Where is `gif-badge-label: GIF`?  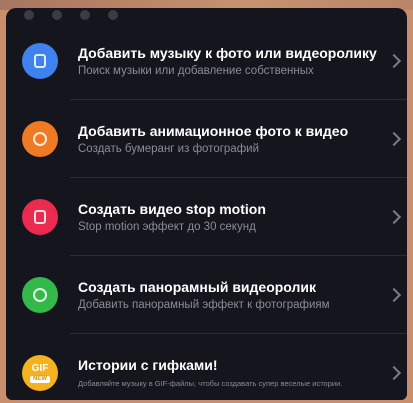 gif-badge-label: GIF is located at coordinates (40, 368).